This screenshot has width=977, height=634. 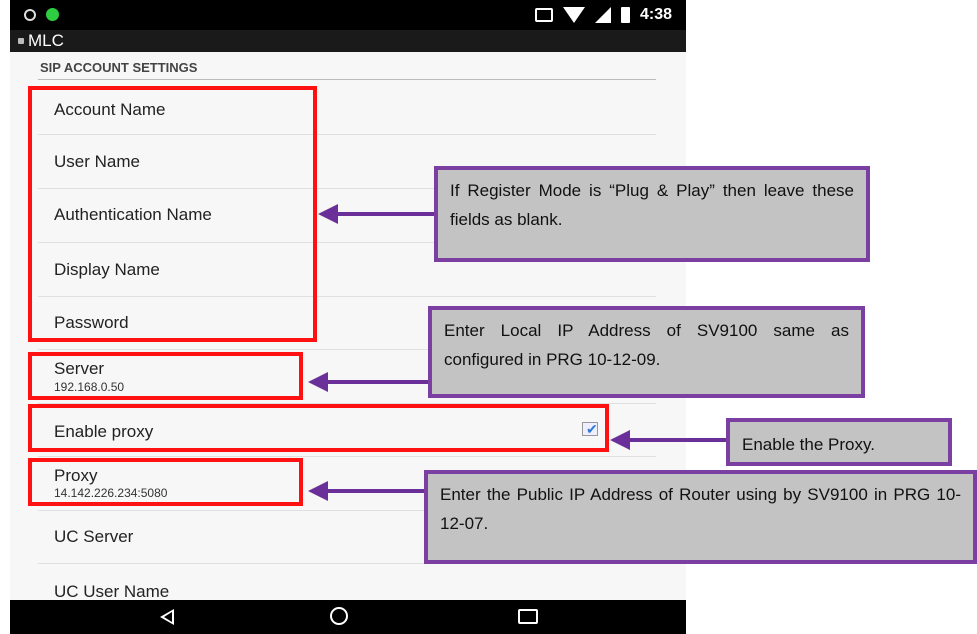 I want to click on section-header: SIP ACCOUNT SETTINGS, so click(x=119, y=67).